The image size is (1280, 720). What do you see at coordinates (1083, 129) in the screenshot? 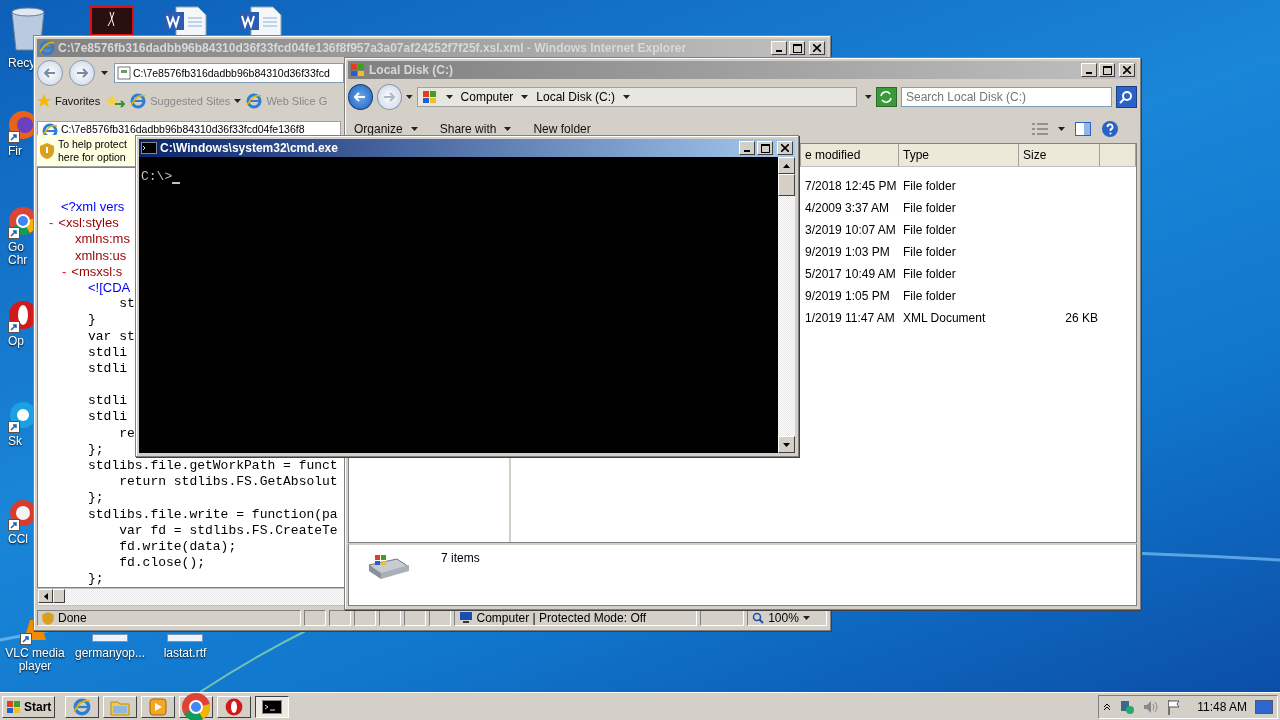
I see `preview-pane-icon` at bounding box center [1083, 129].